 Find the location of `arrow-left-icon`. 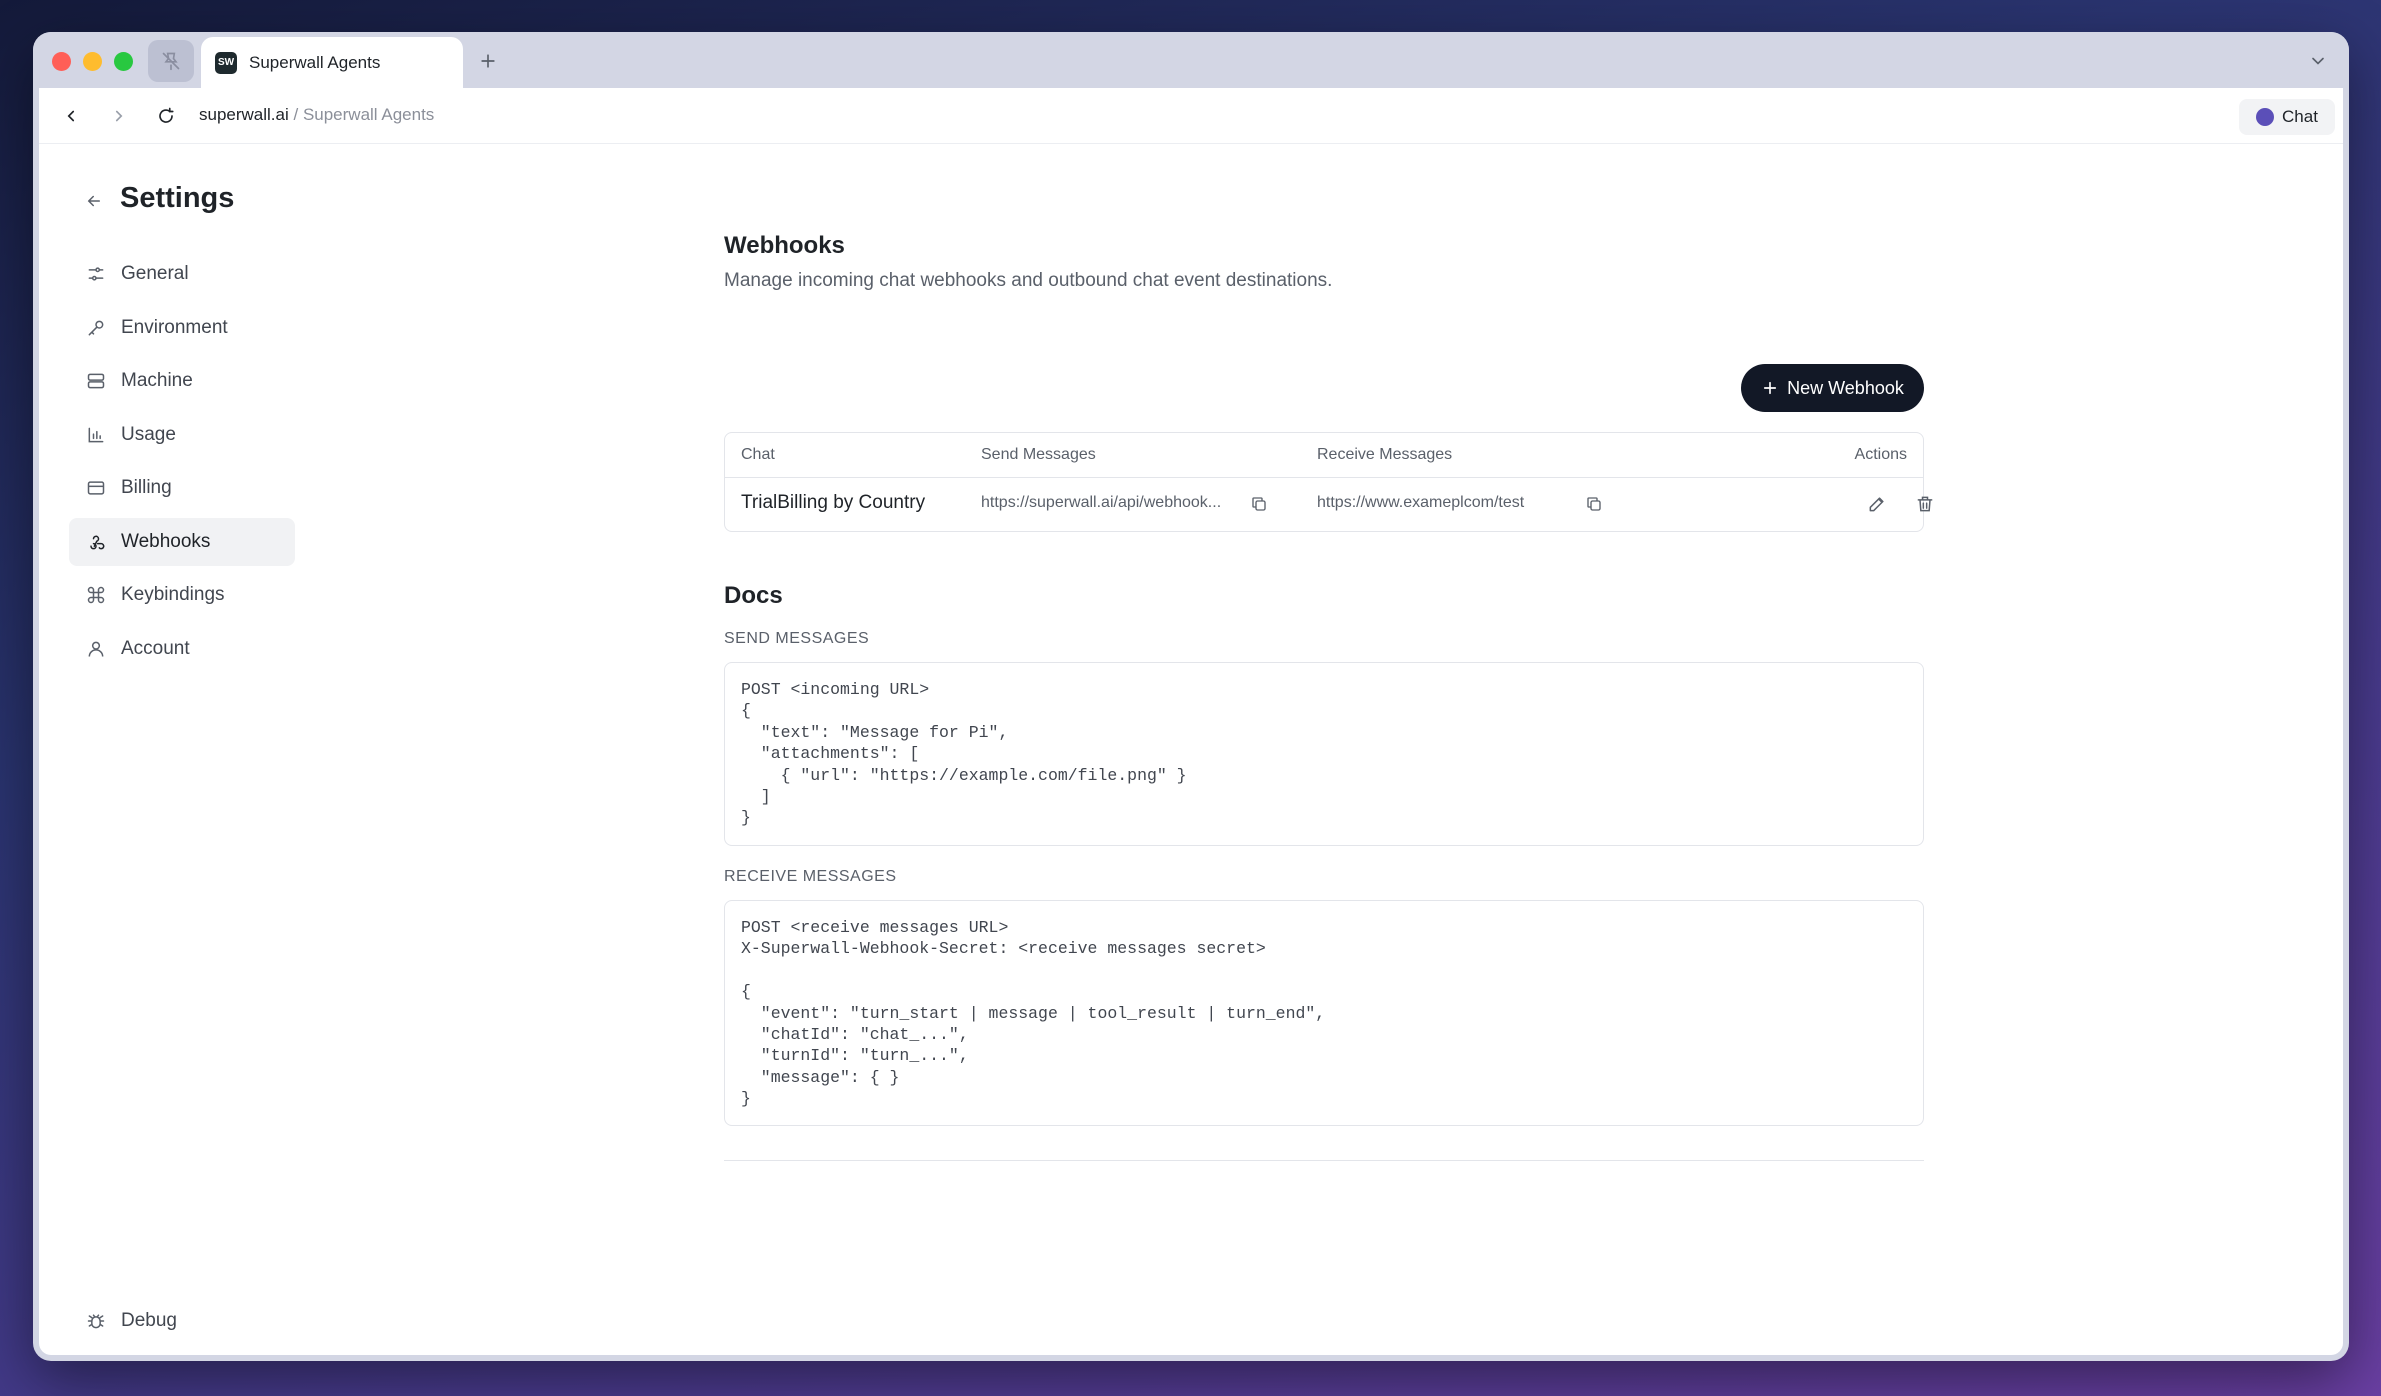

arrow-left-icon is located at coordinates (93, 201).